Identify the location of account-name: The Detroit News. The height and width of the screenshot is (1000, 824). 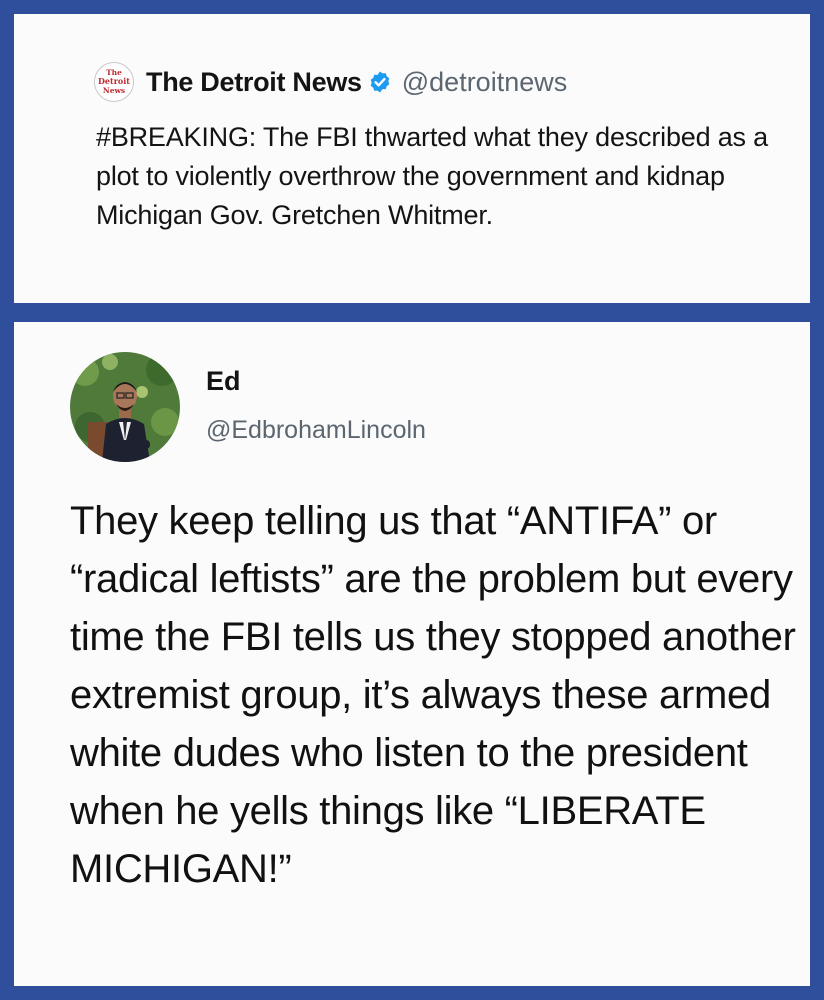
(254, 82).